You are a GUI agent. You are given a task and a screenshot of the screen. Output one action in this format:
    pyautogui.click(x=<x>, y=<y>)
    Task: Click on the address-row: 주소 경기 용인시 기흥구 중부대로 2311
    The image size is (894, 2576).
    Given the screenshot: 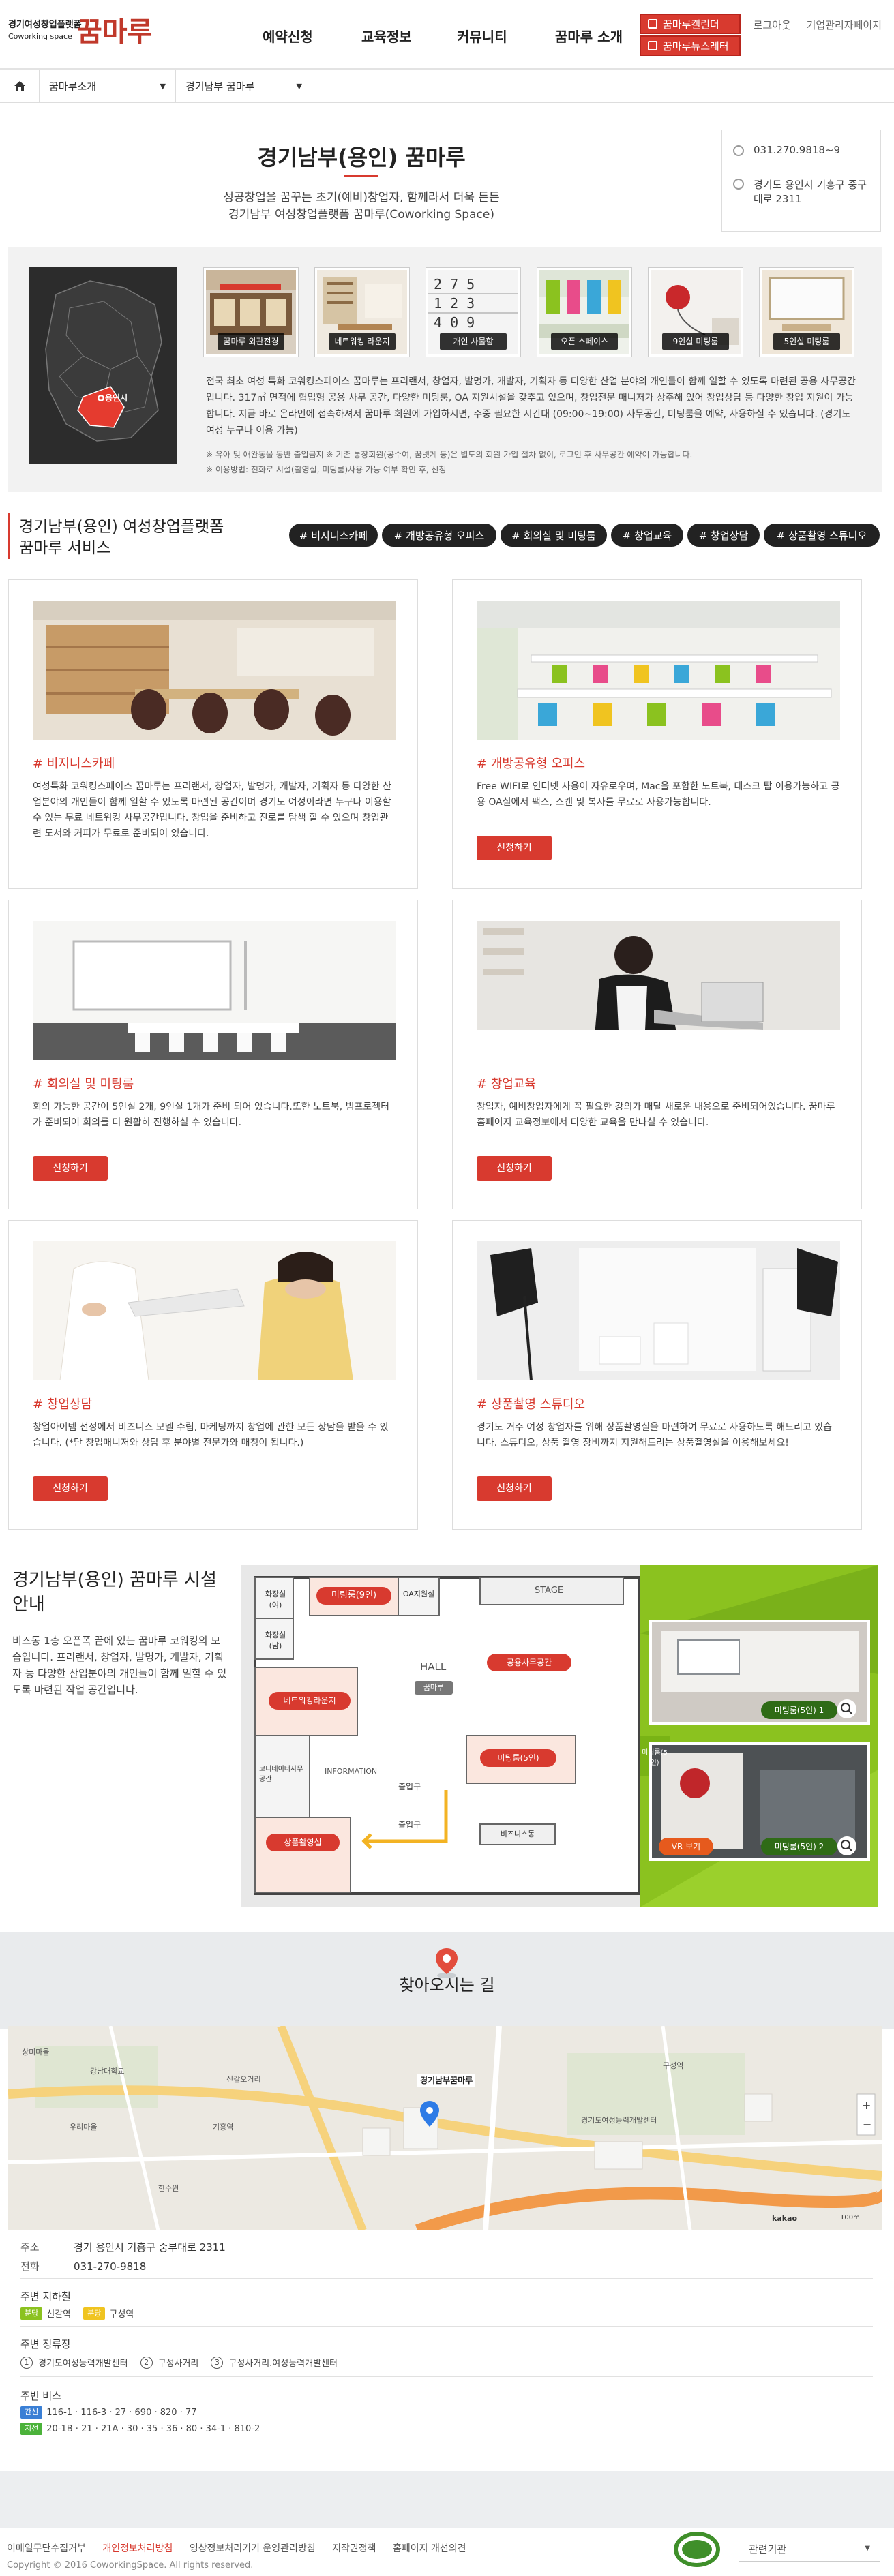 What is the action you would take?
    pyautogui.click(x=123, y=2247)
    